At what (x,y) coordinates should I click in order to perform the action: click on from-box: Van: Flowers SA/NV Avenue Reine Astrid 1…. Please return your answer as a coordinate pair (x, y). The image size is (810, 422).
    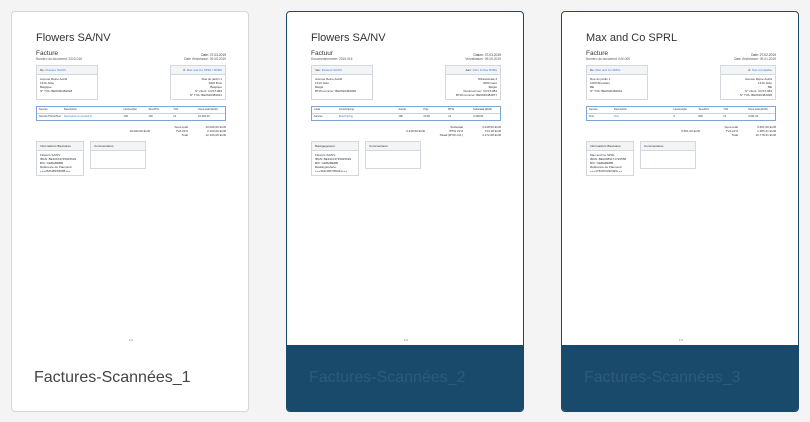
    Looking at the image, I should click on (342, 82).